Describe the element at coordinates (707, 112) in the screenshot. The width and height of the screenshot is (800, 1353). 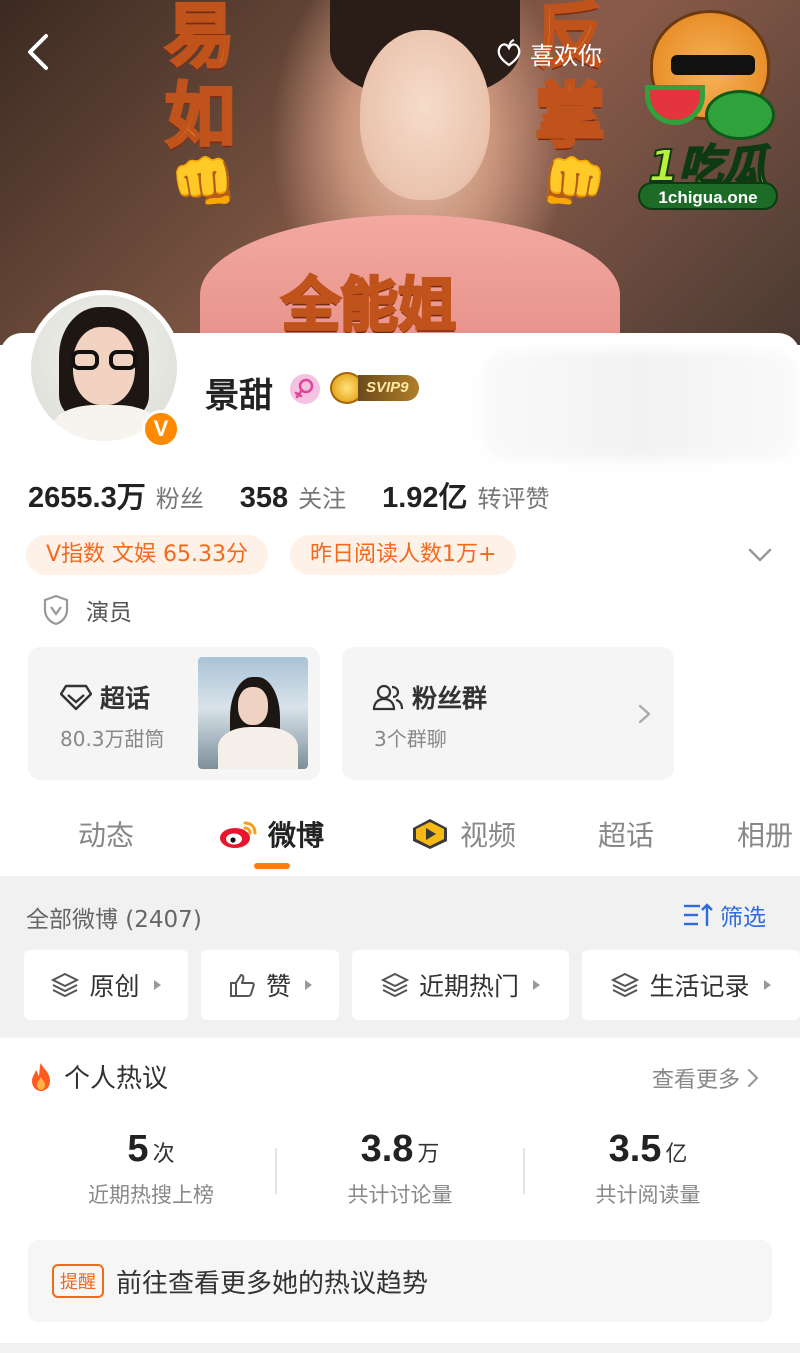
I see `watermark-logo: 1吃瓜 1chigua.one` at that location.